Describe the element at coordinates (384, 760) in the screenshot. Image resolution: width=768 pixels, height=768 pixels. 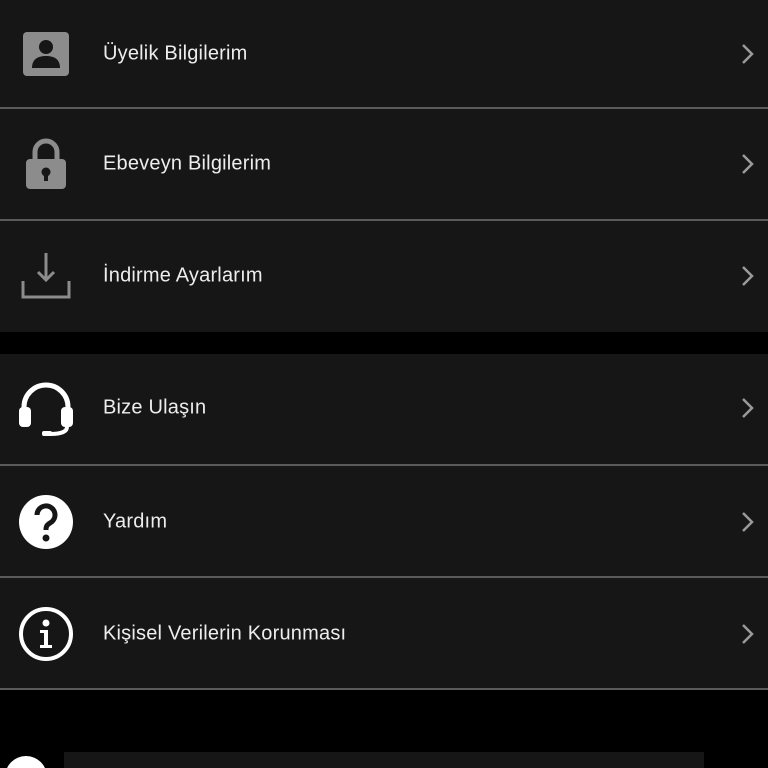
I see `partial-bottom-bar` at that location.